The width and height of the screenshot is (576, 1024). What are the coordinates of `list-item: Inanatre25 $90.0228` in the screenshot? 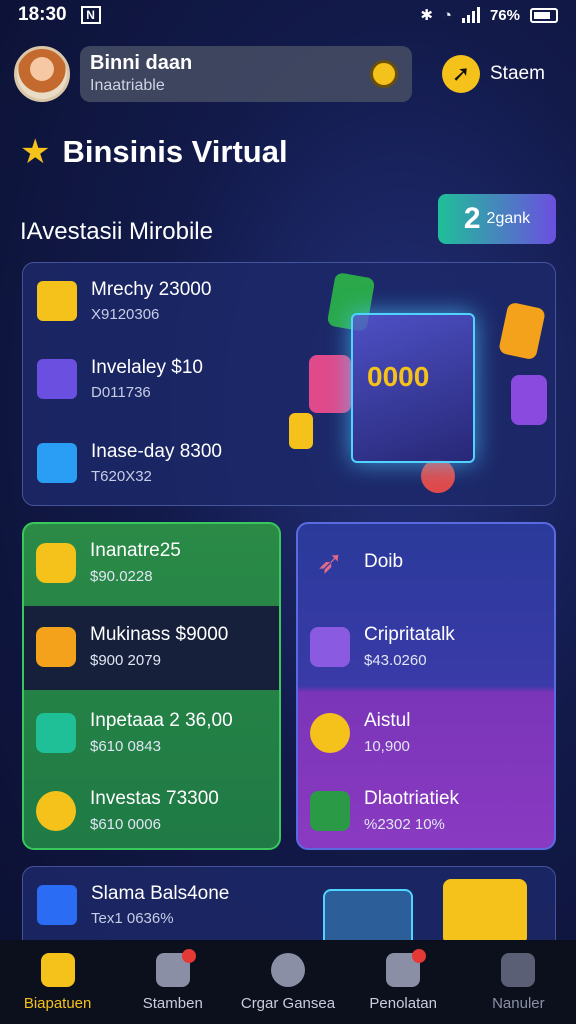 It's located at (108, 562).